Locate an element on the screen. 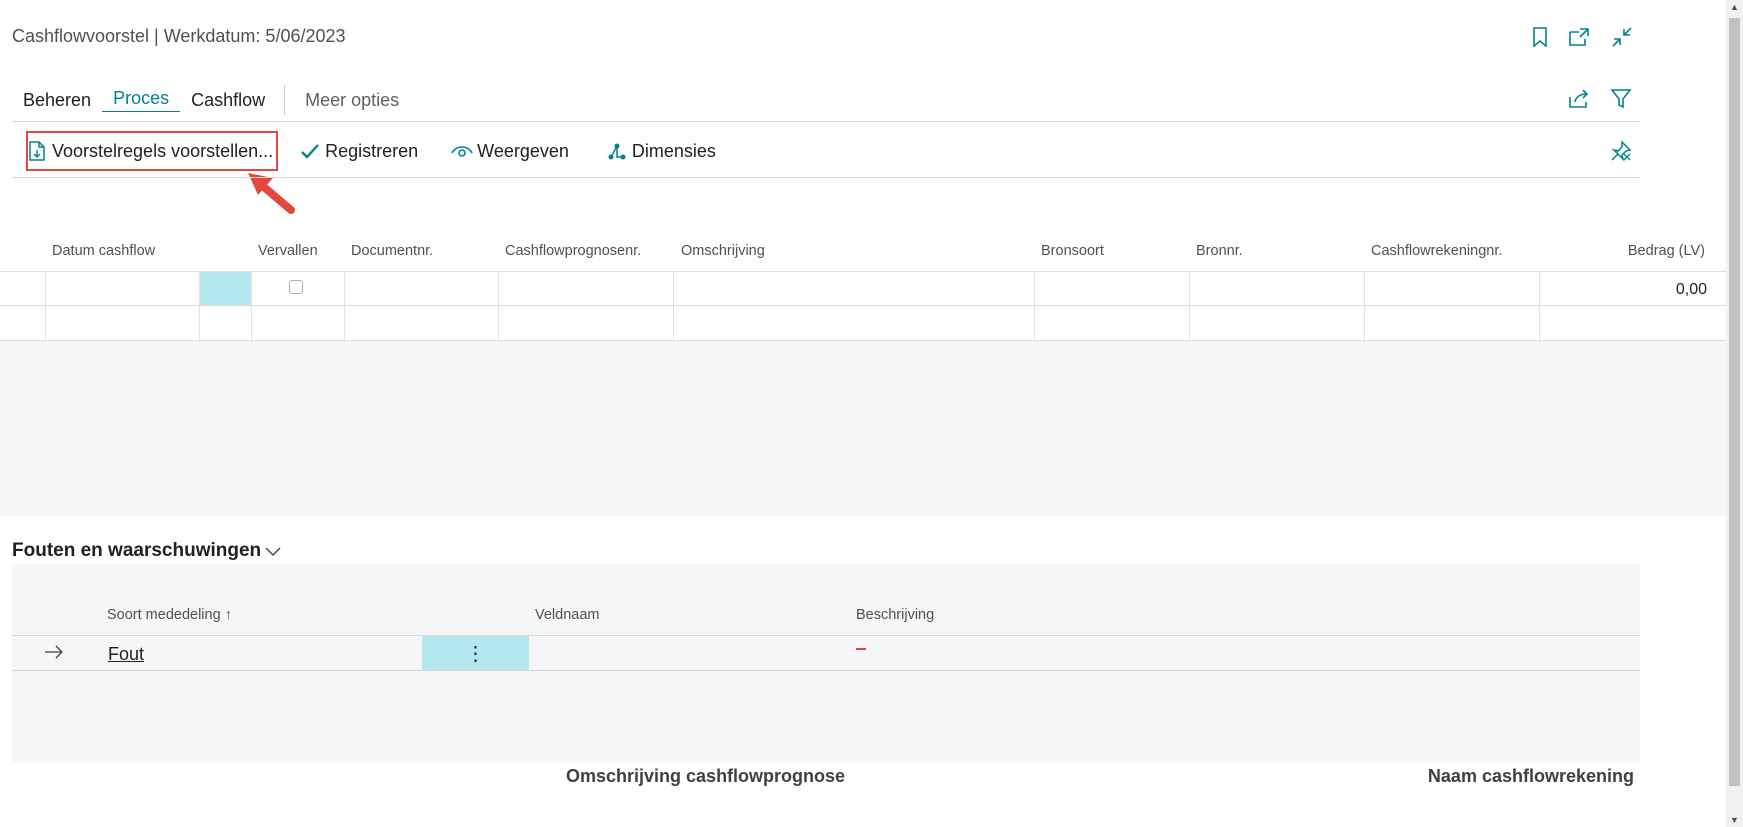 Image resolution: width=1743 pixels, height=827 pixels. col-header-bedrag: Bedrag (LV) is located at coordinates (1666, 251).